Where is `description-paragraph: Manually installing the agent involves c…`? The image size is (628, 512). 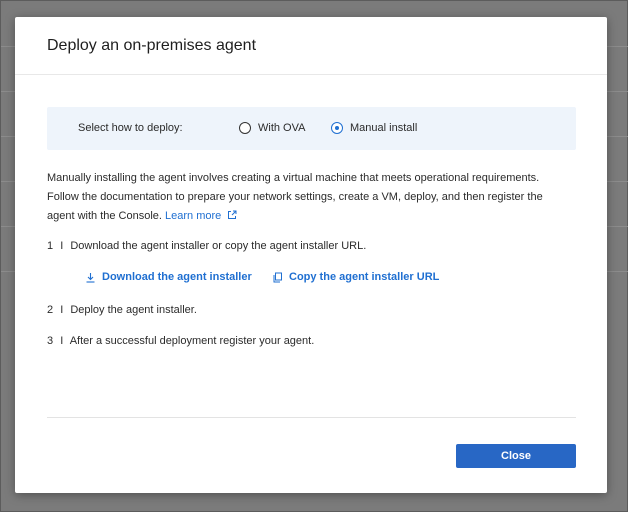
description-paragraph: Manually installing the agent involves c… is located at coordinates (307, 198).